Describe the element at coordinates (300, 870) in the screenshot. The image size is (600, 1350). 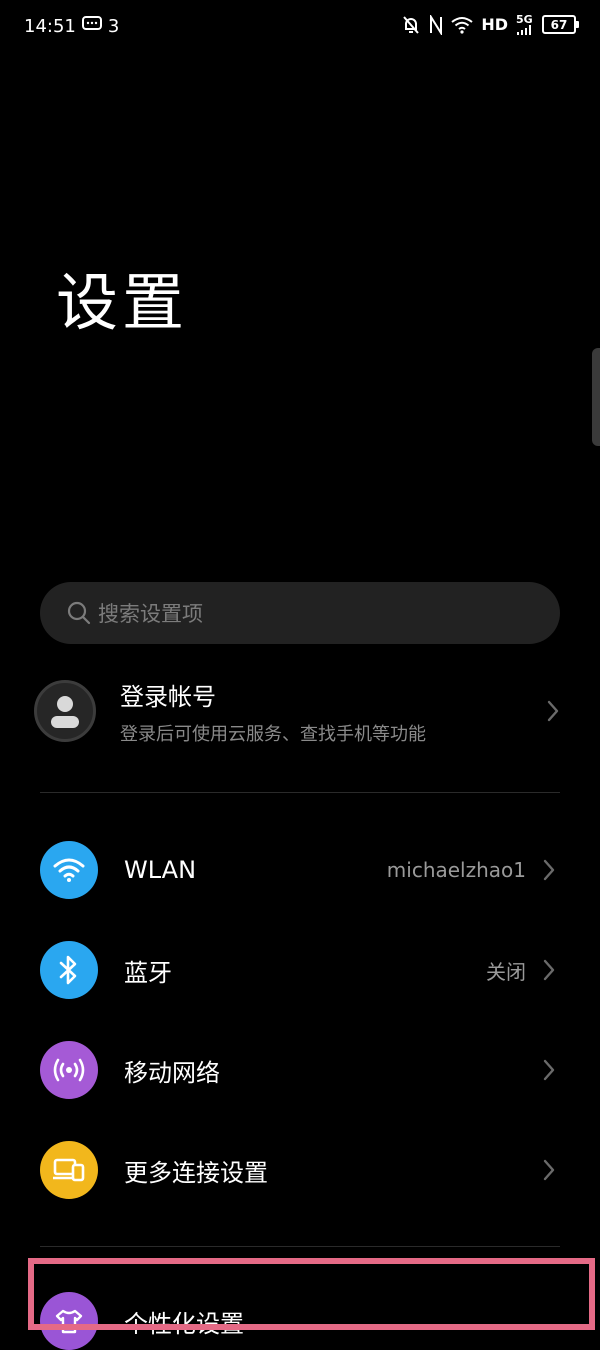
I see `settings-item-wlan: WLAN michaelzhao1` at that location.